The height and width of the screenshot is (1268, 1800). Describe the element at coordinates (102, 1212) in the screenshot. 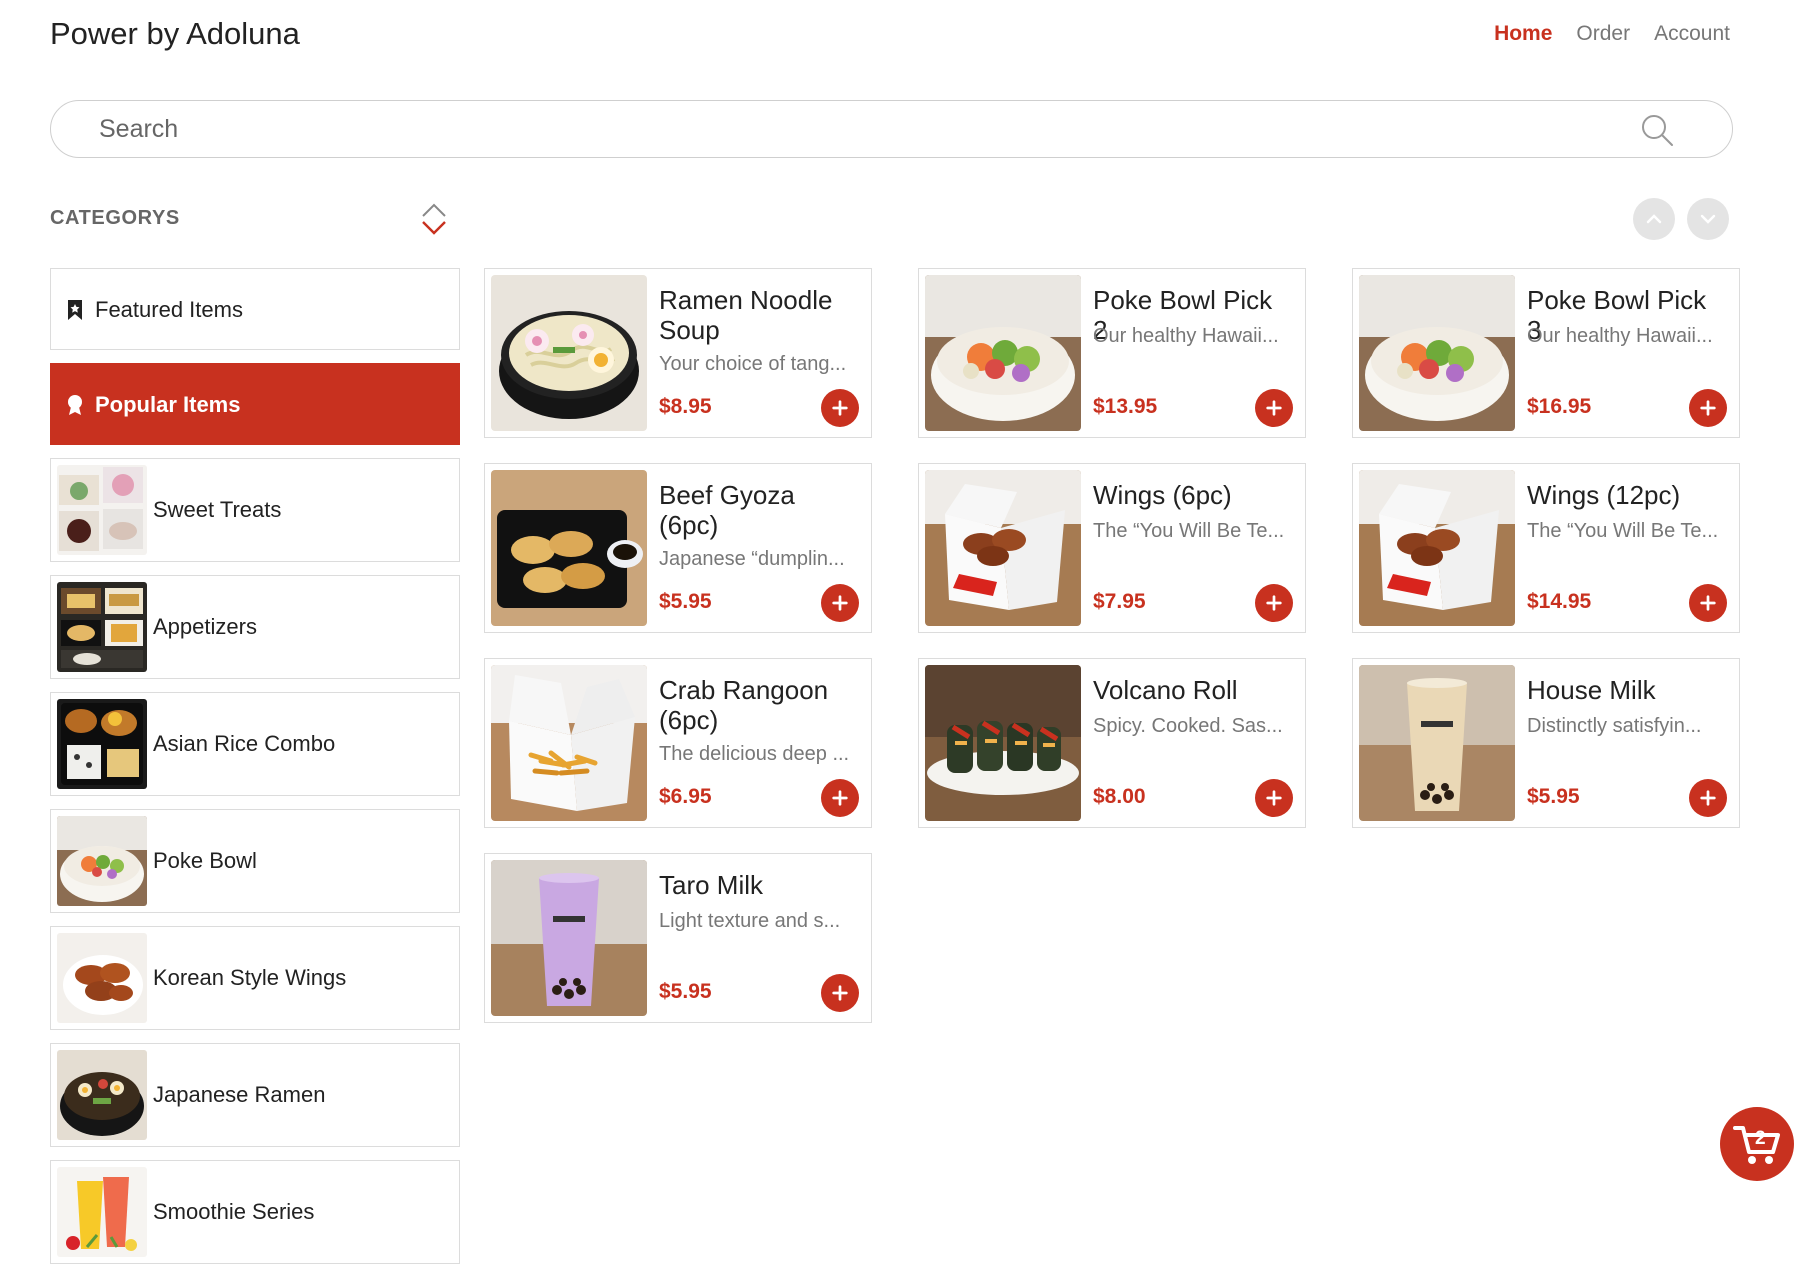

I see `smoothie-thumbnail` at that location.